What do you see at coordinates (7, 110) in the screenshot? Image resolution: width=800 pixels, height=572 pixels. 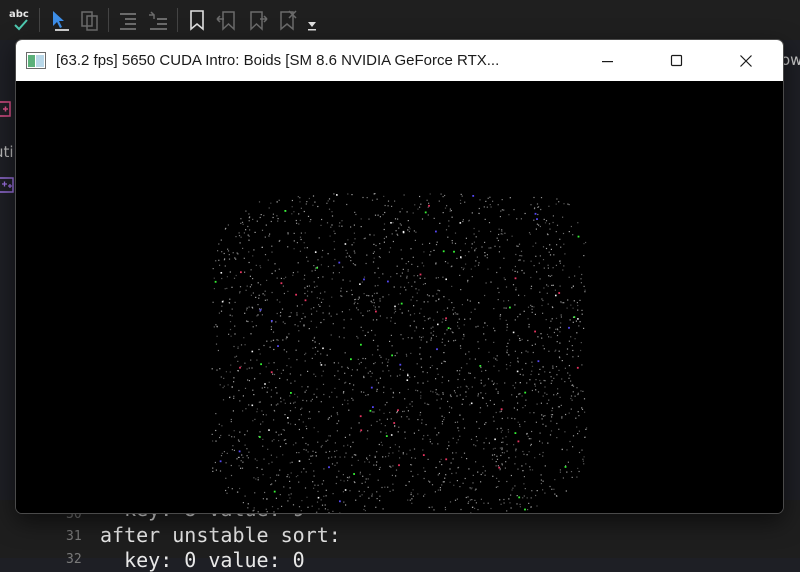 I see `add-panel-icon` at bounding box center [7, 110].